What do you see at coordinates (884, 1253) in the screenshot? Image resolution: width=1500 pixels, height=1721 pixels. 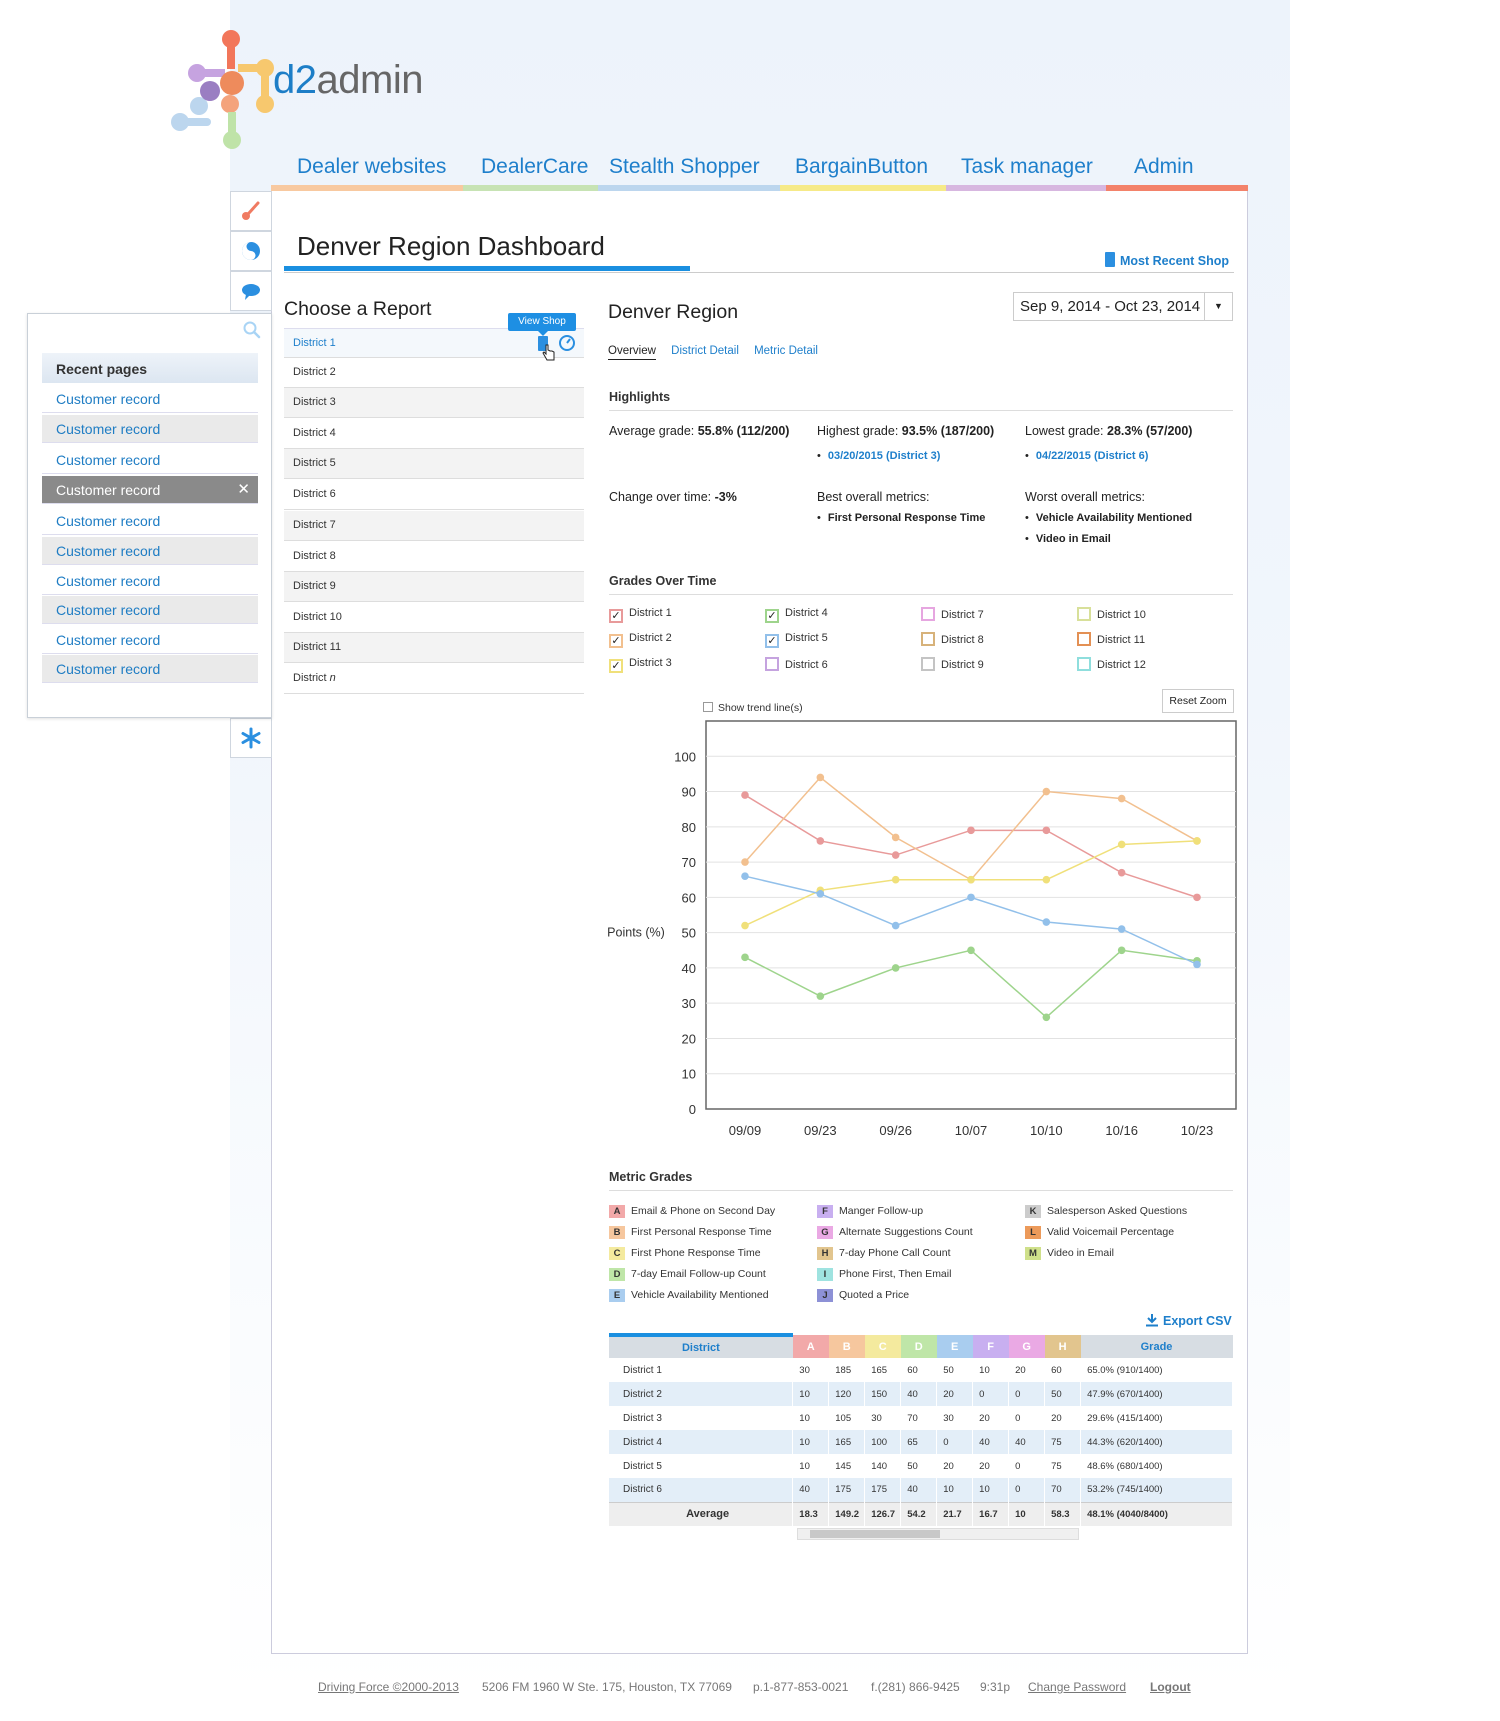 I see `metric-legend-item: H 7-day Phone Call Count` at bounding box center [884, 1253].